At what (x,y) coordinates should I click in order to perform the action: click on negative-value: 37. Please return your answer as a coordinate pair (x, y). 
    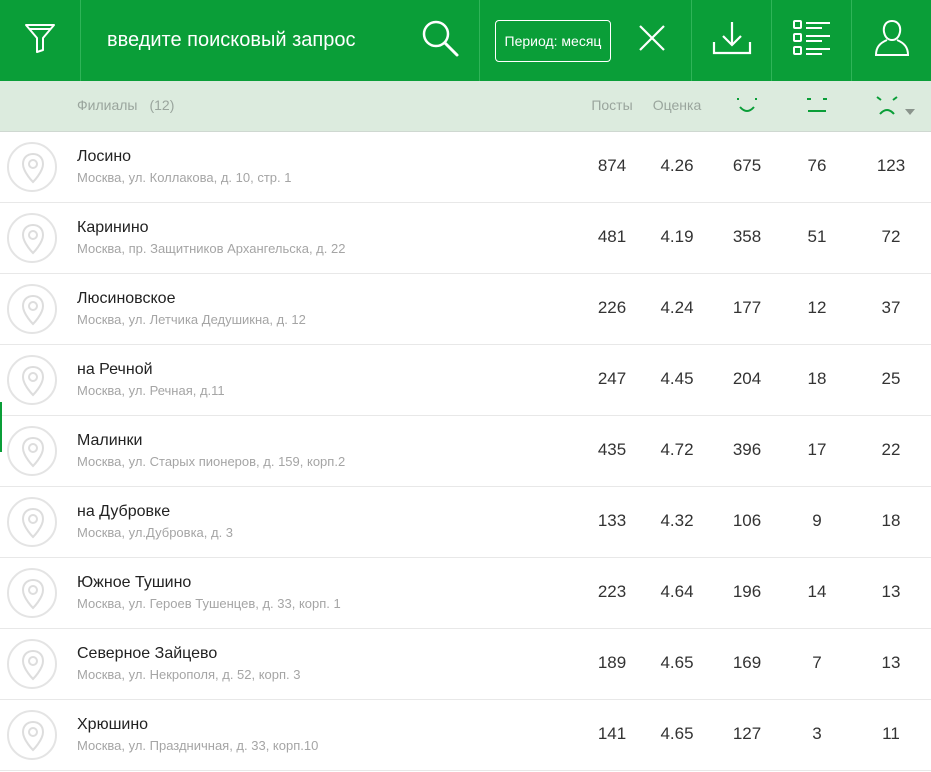
    Looking at the image, I should click on (891, 307).